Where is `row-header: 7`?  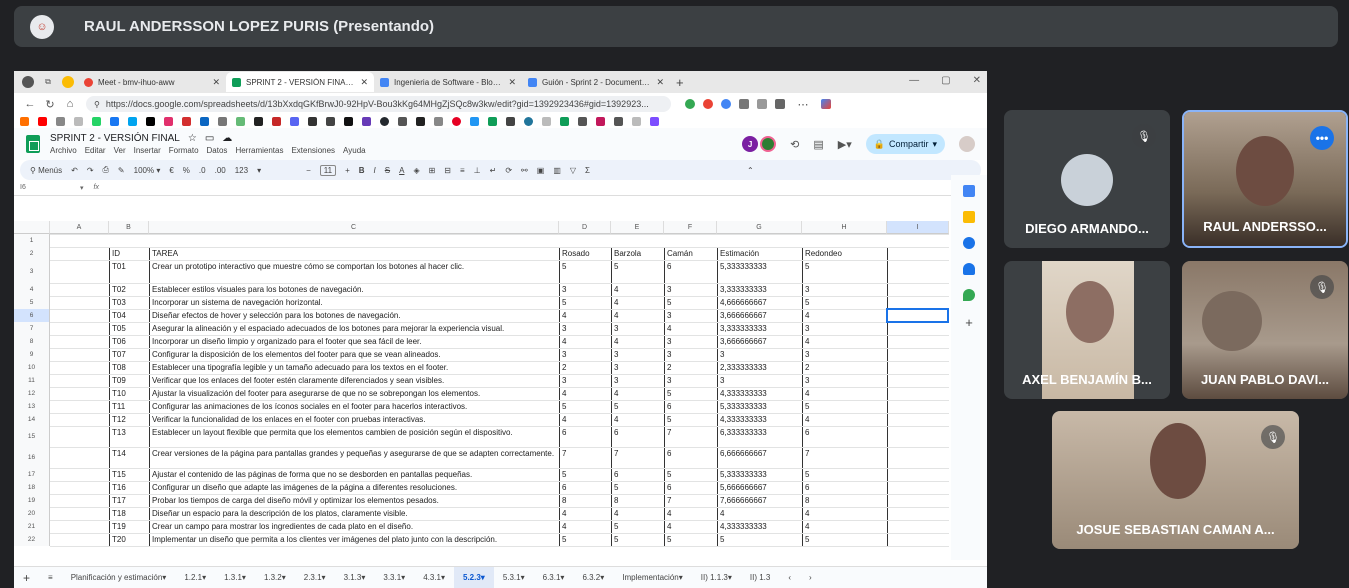 row-header: 7 is located at coordinates (32, 328).